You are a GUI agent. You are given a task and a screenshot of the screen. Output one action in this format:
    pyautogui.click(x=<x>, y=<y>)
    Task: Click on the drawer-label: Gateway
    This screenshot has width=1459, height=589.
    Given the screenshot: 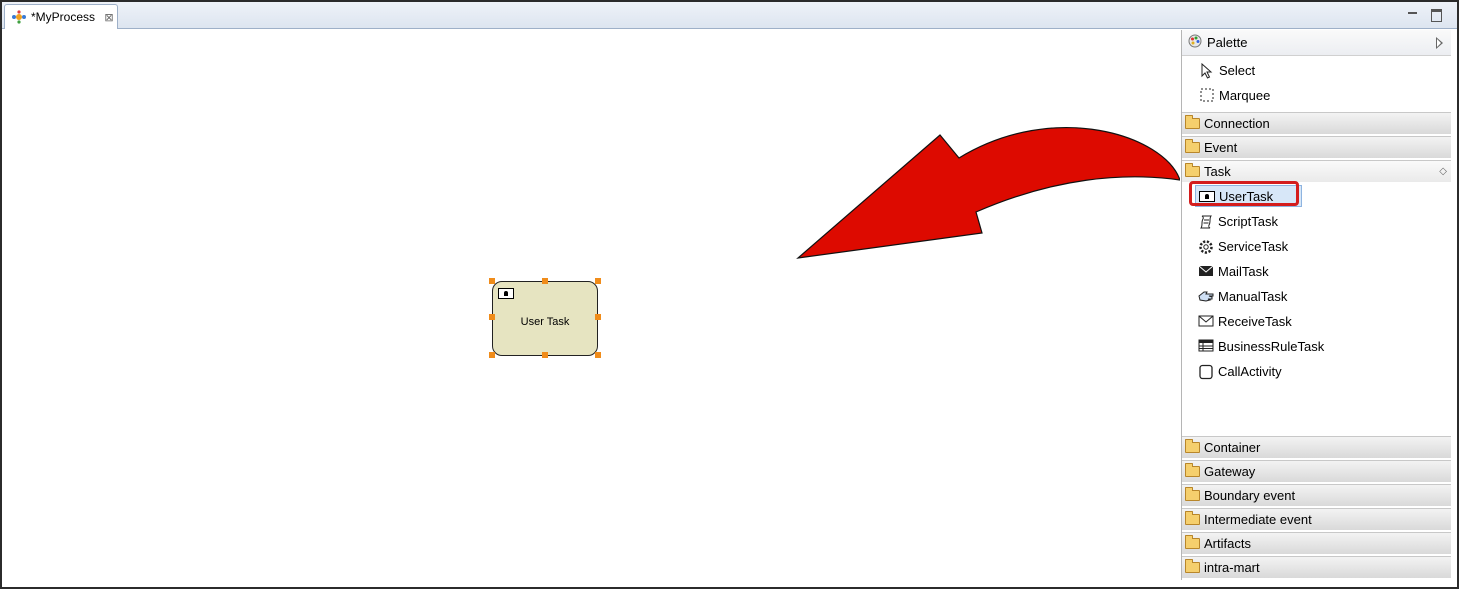 What is the action you would take?
    pyautogui.click(x=1230, y=471)
    